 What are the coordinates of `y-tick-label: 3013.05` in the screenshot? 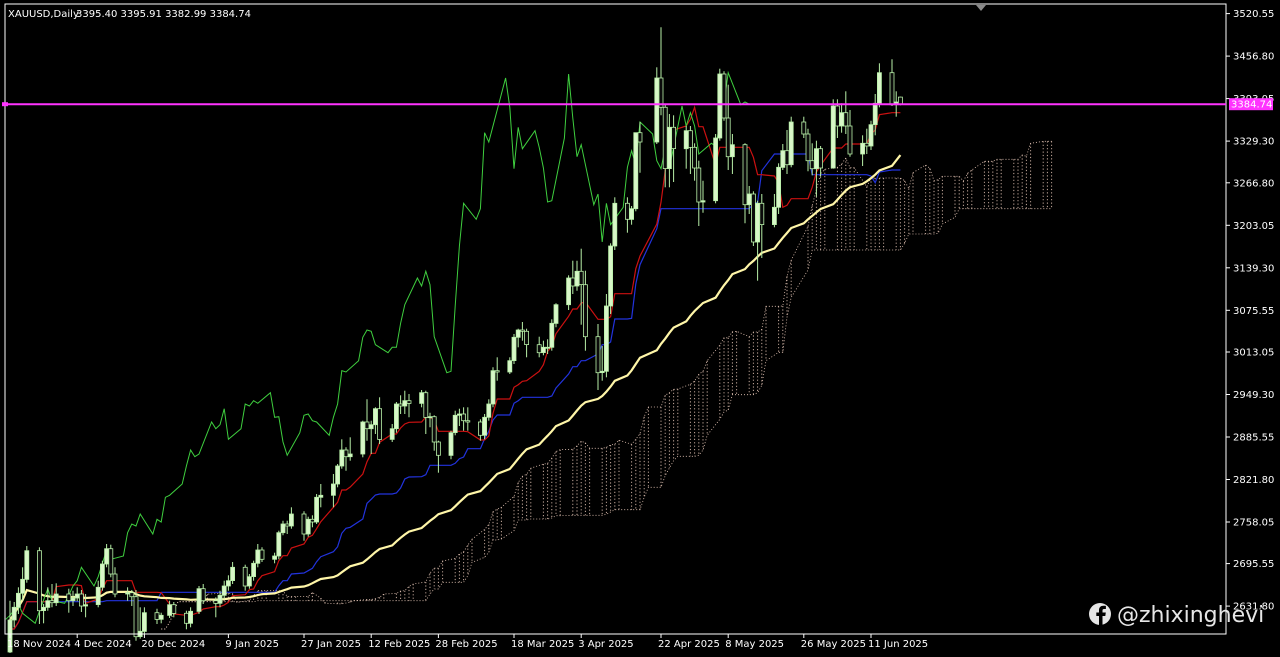 It's located at (1253, 353).